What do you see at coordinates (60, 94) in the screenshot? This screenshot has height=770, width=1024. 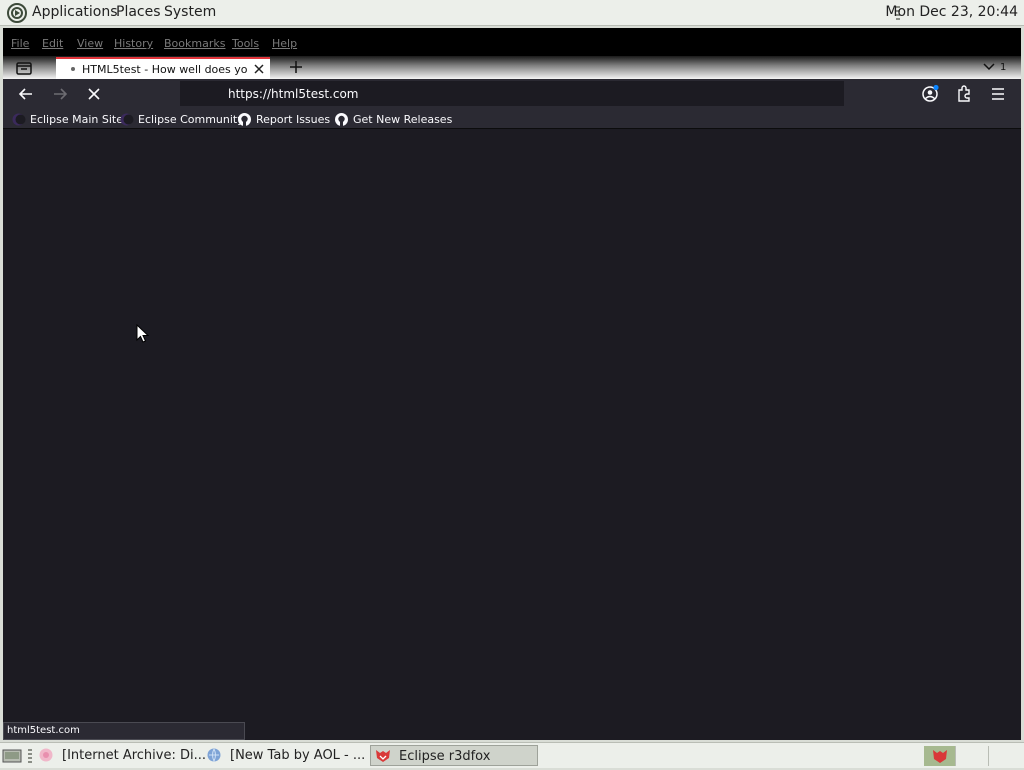 I see `forward-icon` at bounding box center [60, 94].